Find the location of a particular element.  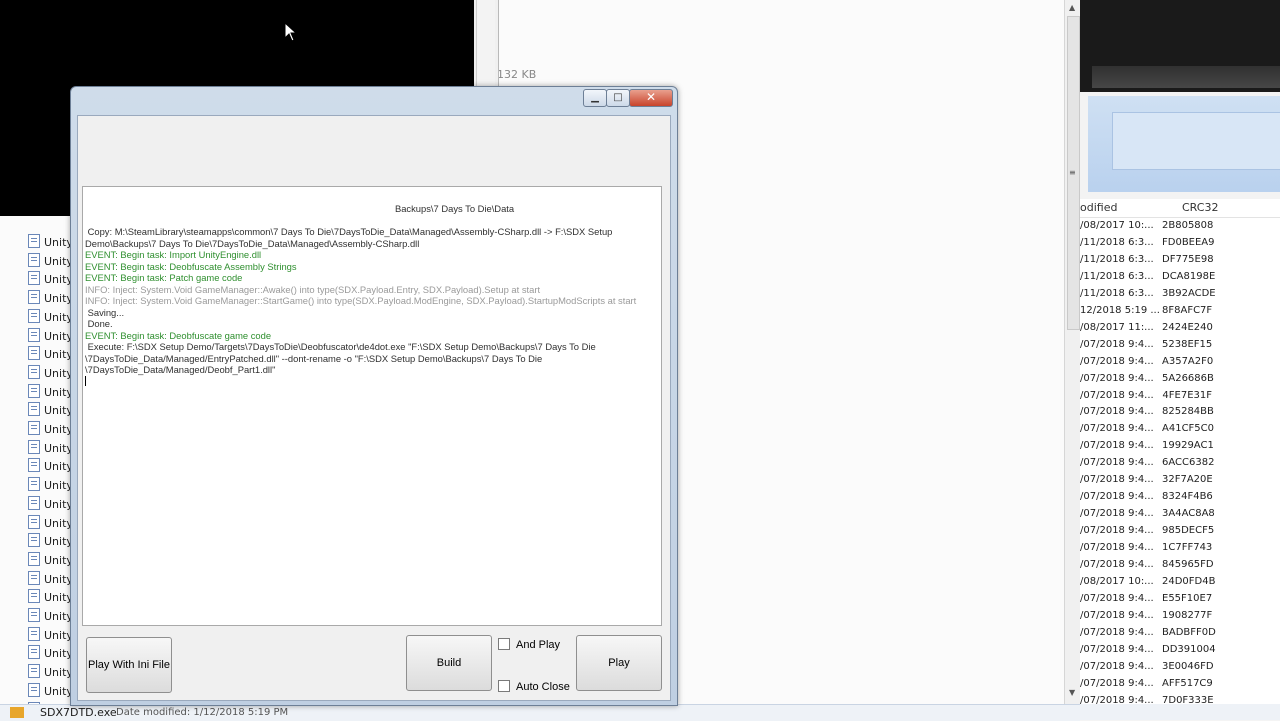

crc-list-row: /08/2017 11:... 2424E240 is located at coordinates (1180, 328).